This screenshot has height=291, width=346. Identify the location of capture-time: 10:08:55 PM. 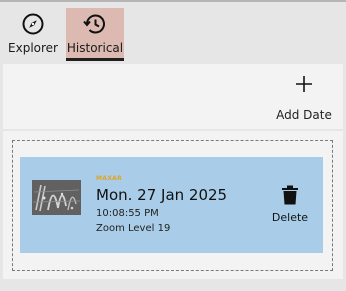
(127, 213).